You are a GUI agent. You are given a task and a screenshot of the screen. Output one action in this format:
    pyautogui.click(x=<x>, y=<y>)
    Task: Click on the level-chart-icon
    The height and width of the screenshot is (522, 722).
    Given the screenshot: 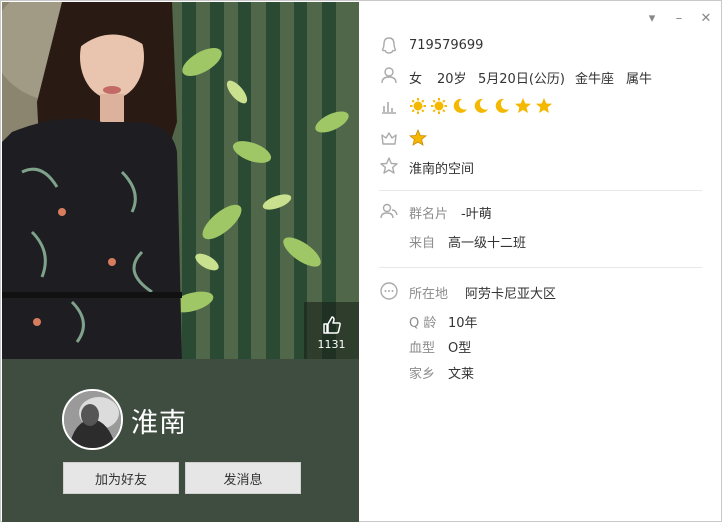 What is the action you would take?
    pyautogui.click(x=389, y=108)
    